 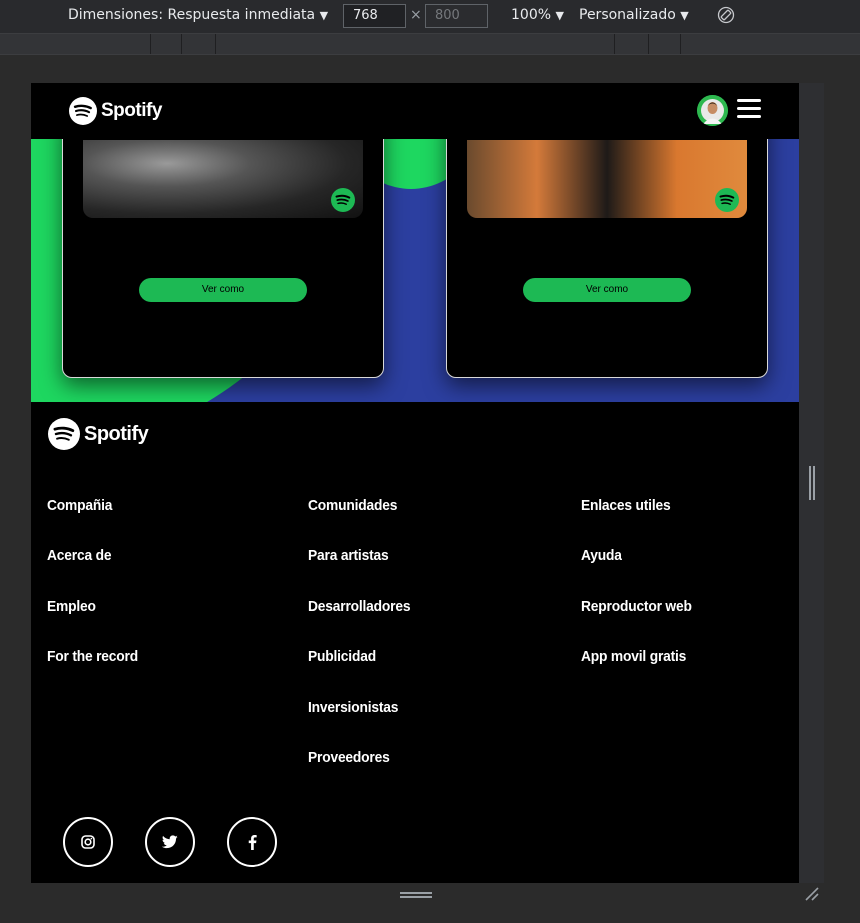 I want to click on width-input: 768, so click(x=374, y=16).